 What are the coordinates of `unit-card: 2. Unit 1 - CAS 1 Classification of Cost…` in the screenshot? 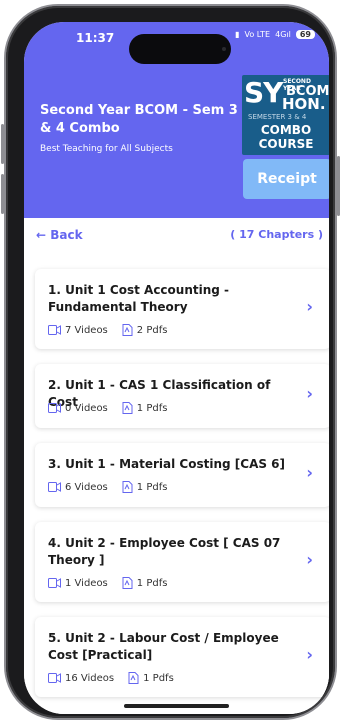 It's located at (182, 396).